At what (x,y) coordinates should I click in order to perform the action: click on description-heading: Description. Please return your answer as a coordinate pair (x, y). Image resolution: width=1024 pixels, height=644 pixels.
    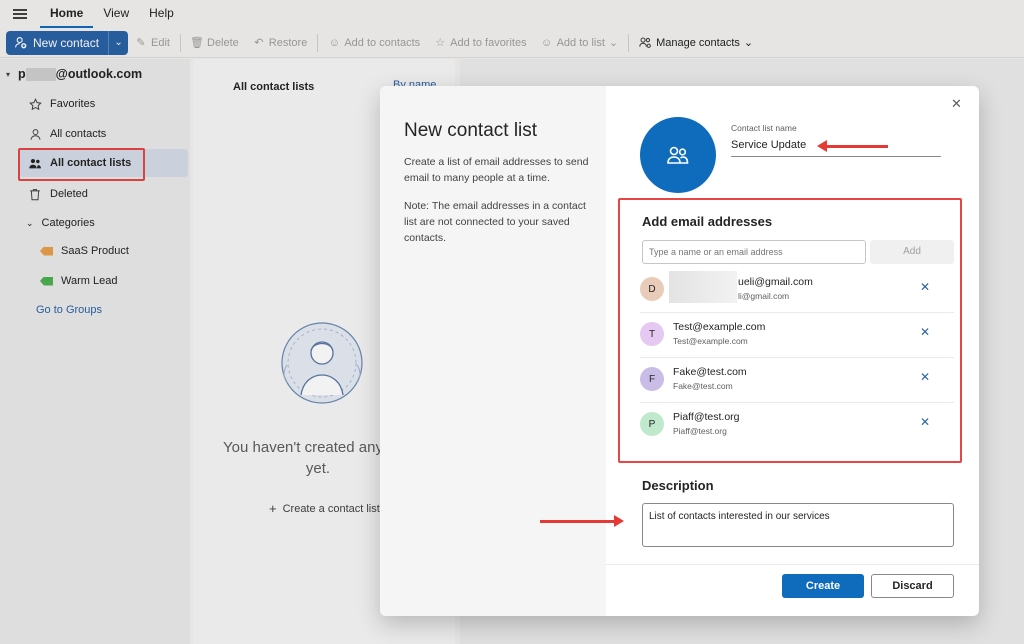
    Looking at the image, I should click on (678, 485).